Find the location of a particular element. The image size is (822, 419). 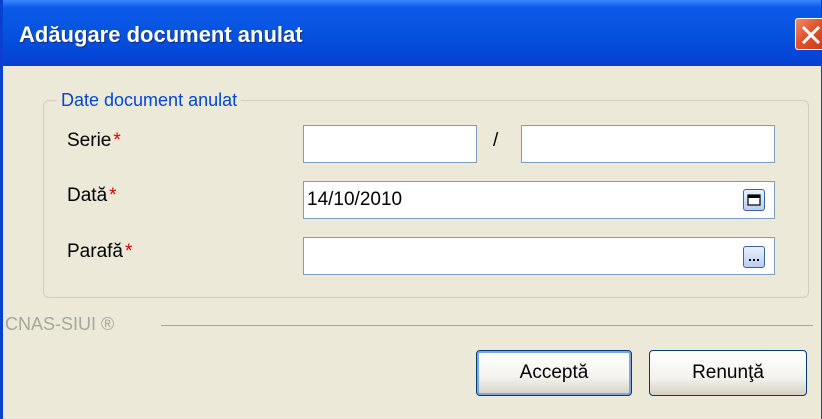

calendar-icon is located at coordinates (754, 200).